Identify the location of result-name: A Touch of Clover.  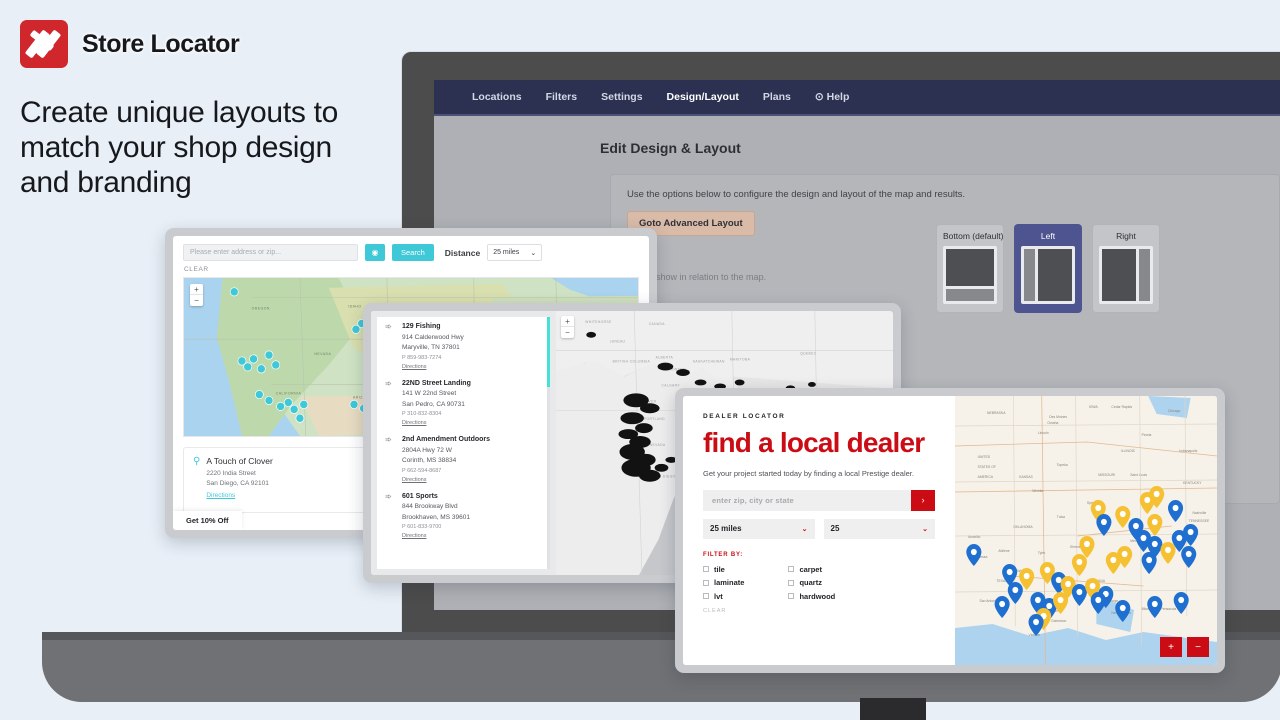
(239, 461).